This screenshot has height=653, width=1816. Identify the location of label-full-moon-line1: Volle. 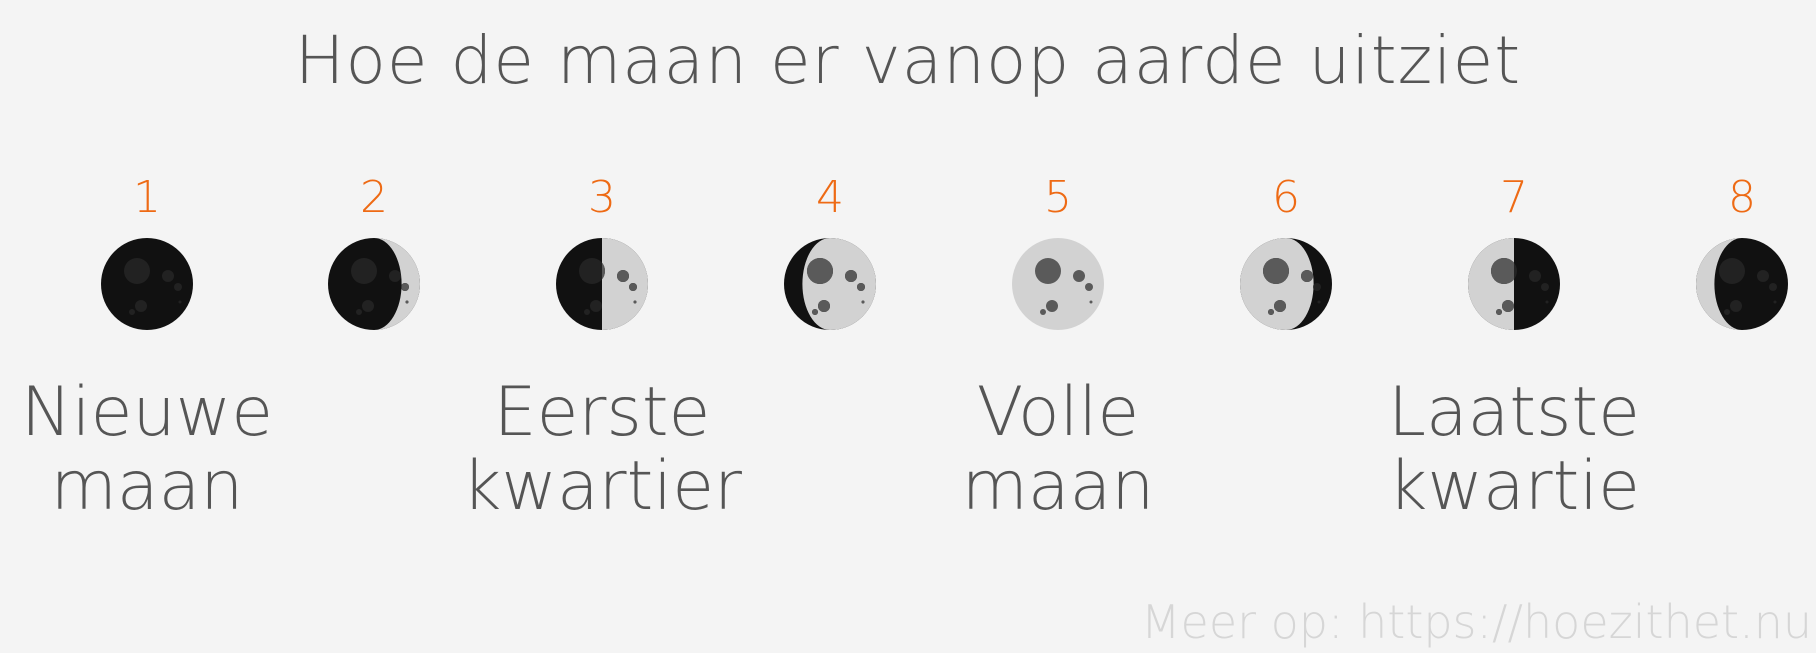
(1058, 412).